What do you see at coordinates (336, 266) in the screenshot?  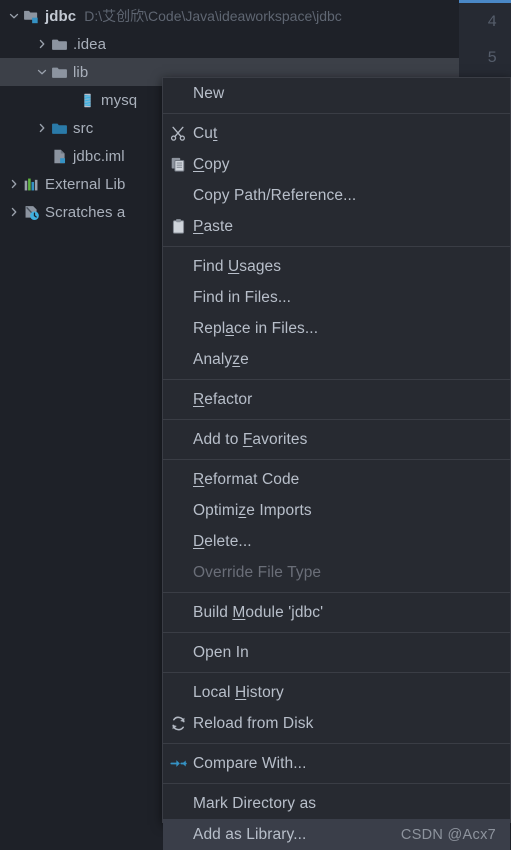 I see `menu-item-find-usages: Find Usages` at bounding box center [336, 266].